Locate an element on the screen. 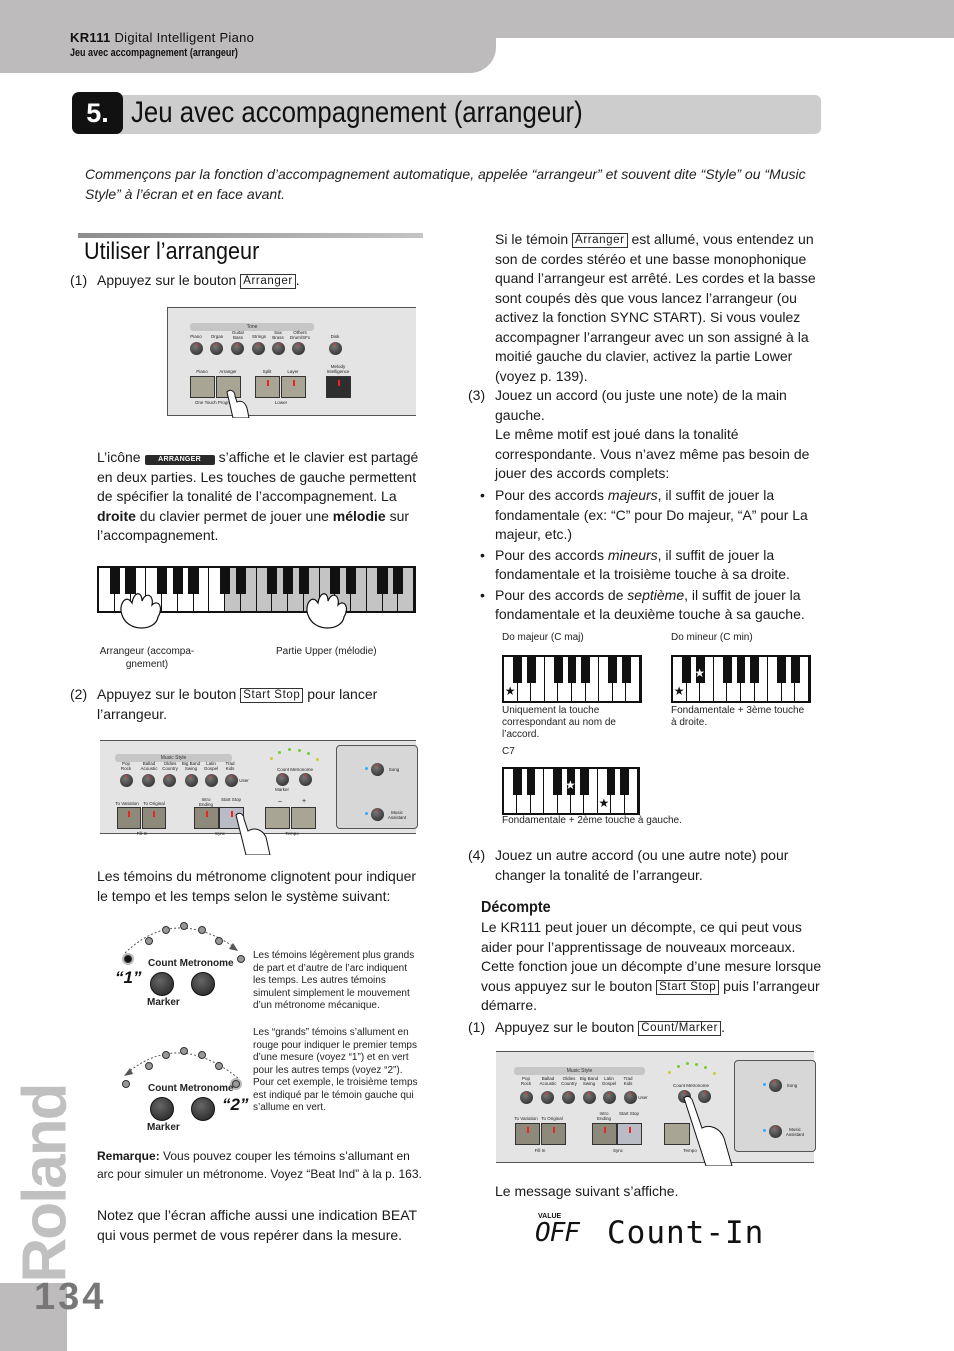 The width and height of the screenshot is (954, 1351). layer-button is located at coordinates (293, 387).